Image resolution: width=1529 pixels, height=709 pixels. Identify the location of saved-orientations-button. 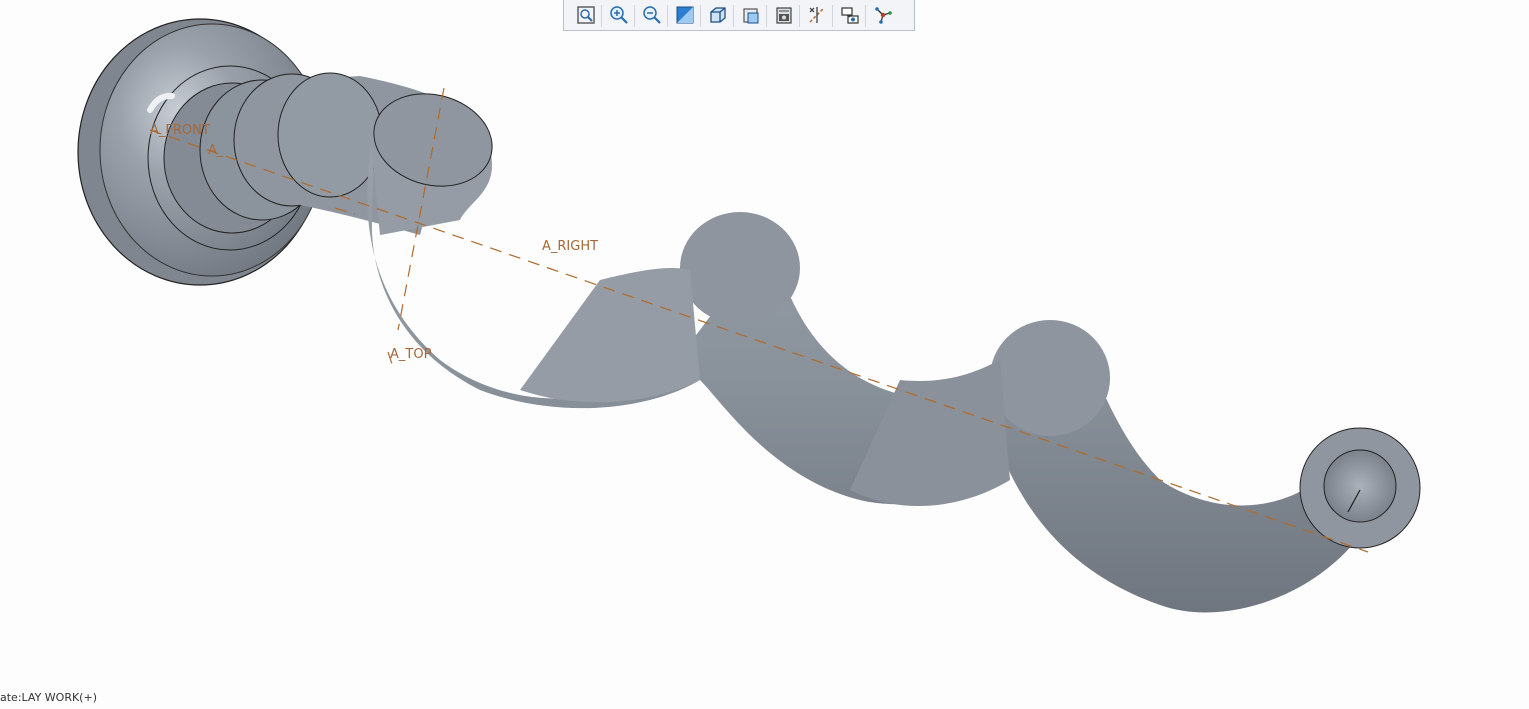
(750, 15).